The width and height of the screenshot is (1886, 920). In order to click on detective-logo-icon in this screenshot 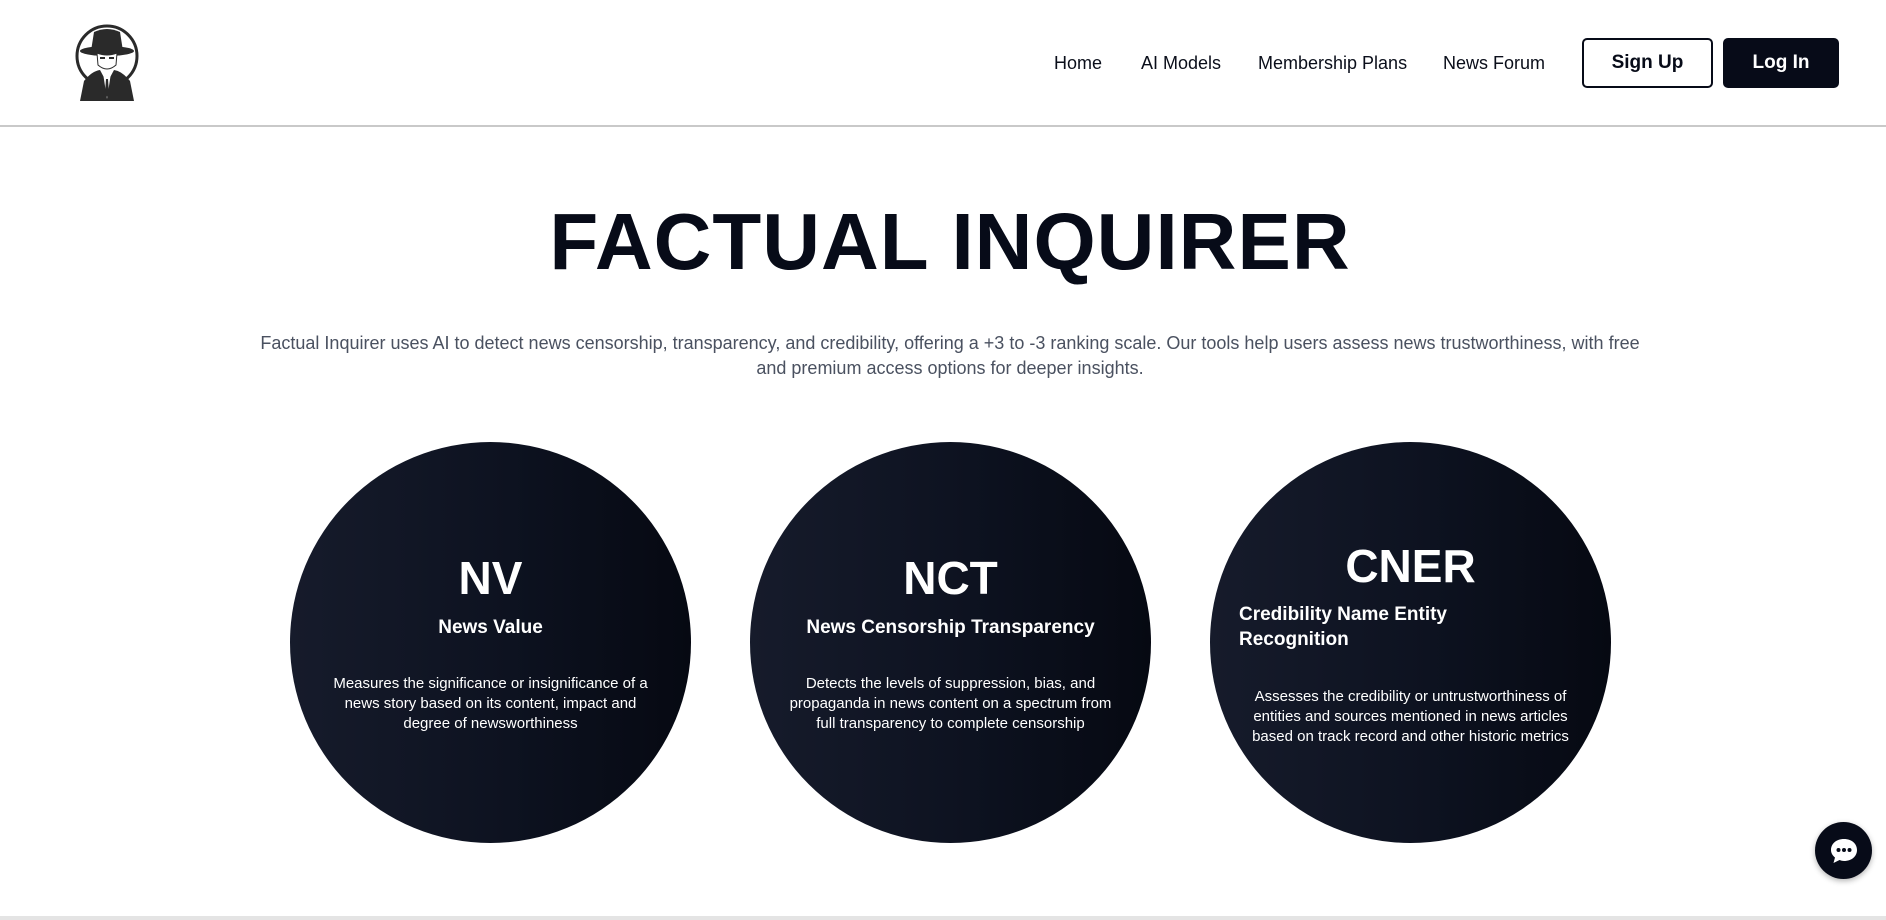, I will do `click(107, 62)`.